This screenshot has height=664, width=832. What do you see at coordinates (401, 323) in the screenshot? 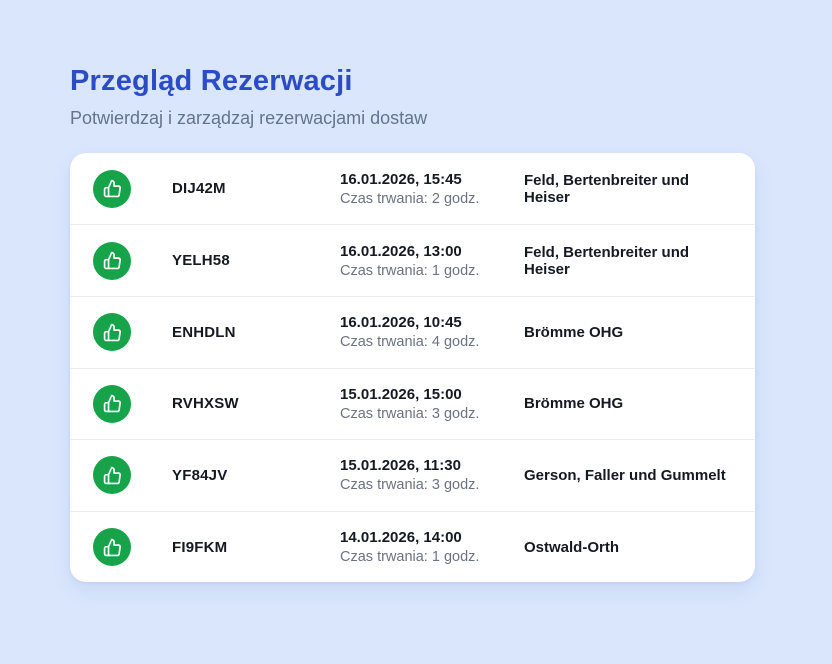
I see `reservation-datetime: 16.01.2026, 10:45` at bounding box center [401, 323].